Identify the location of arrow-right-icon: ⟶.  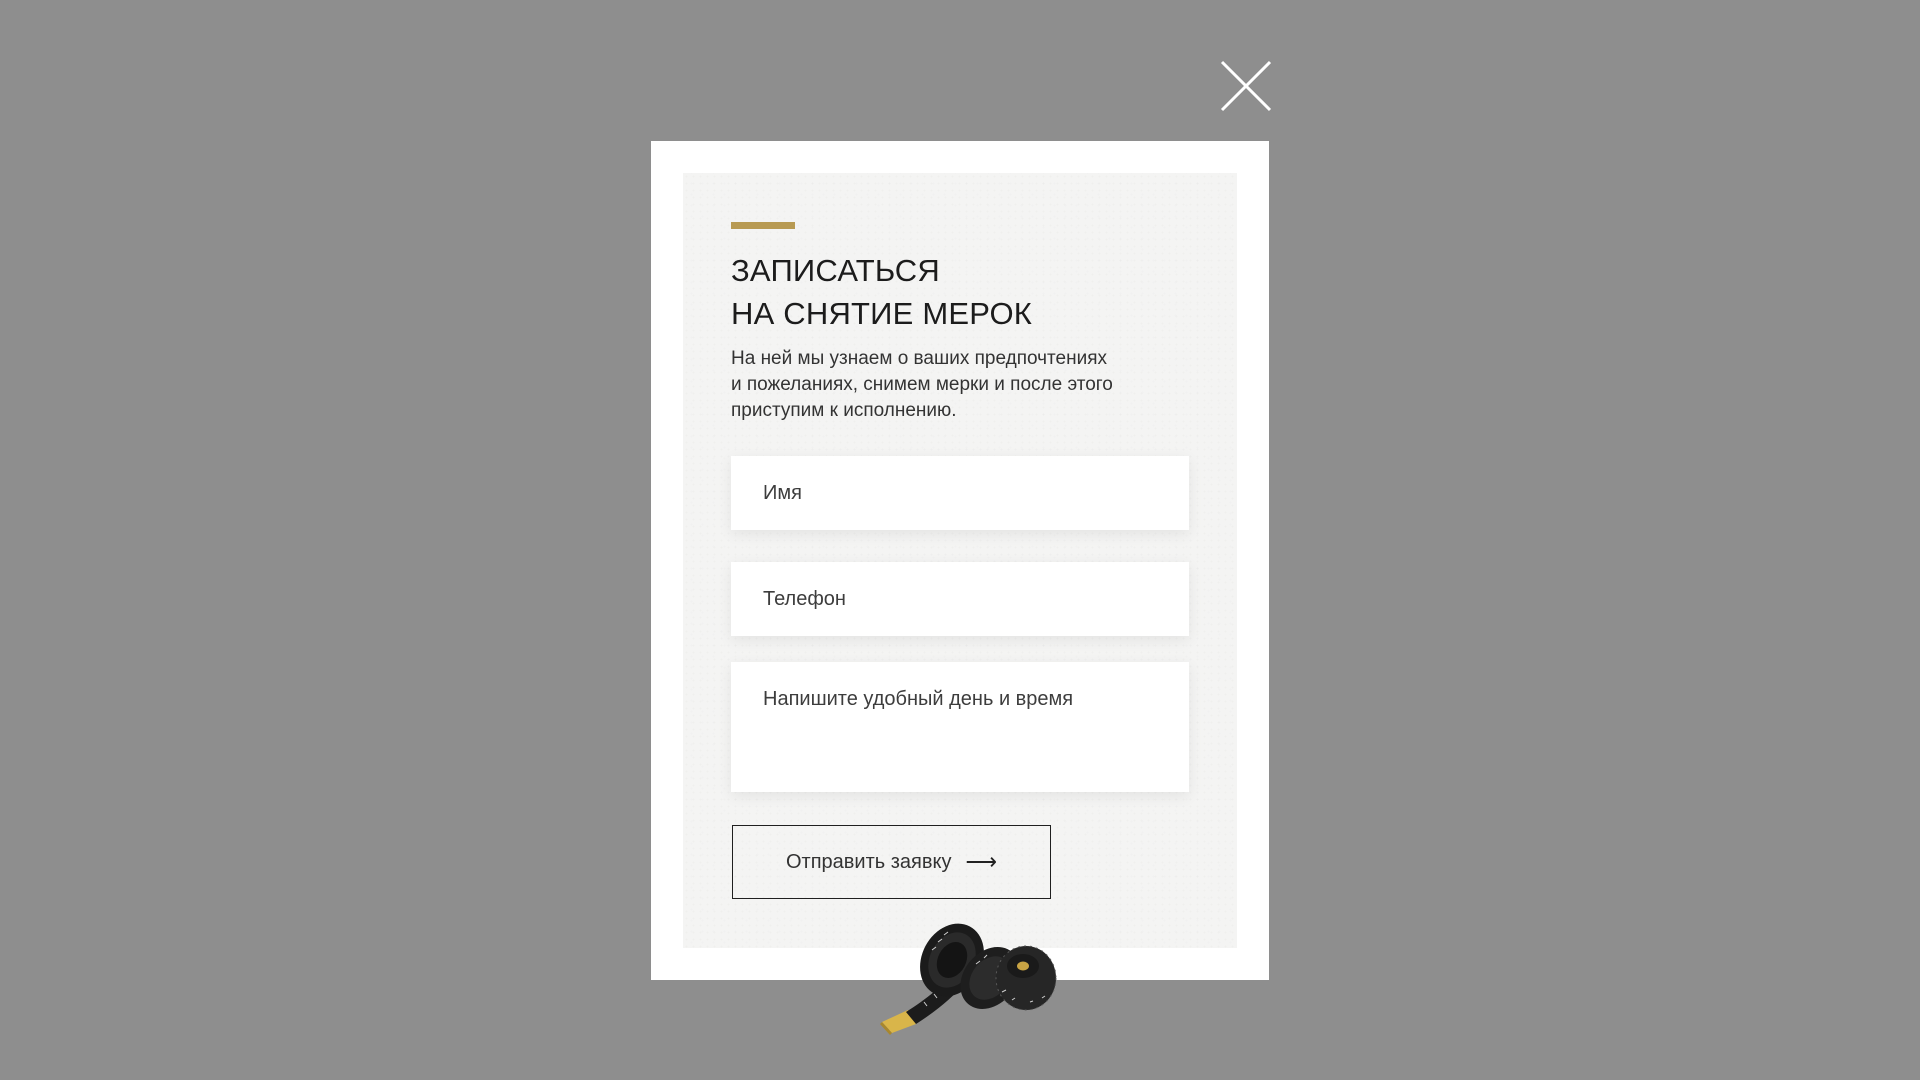
(981, 861).